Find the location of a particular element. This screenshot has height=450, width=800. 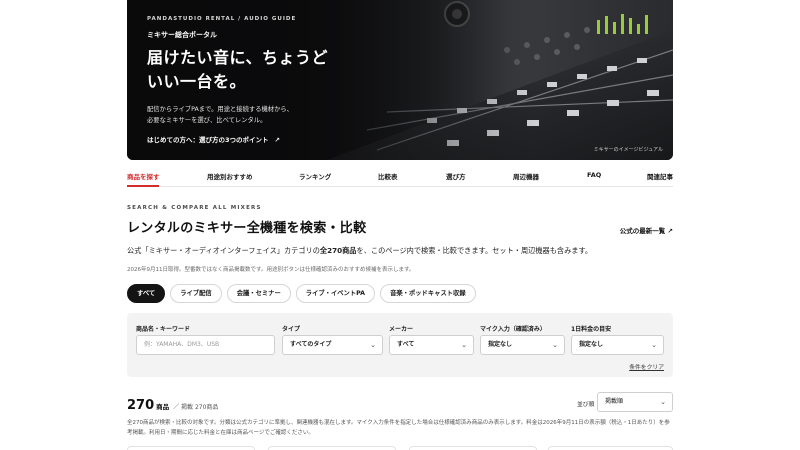

external-arrow-icon: ↗ is located at coordinates (277, 140).